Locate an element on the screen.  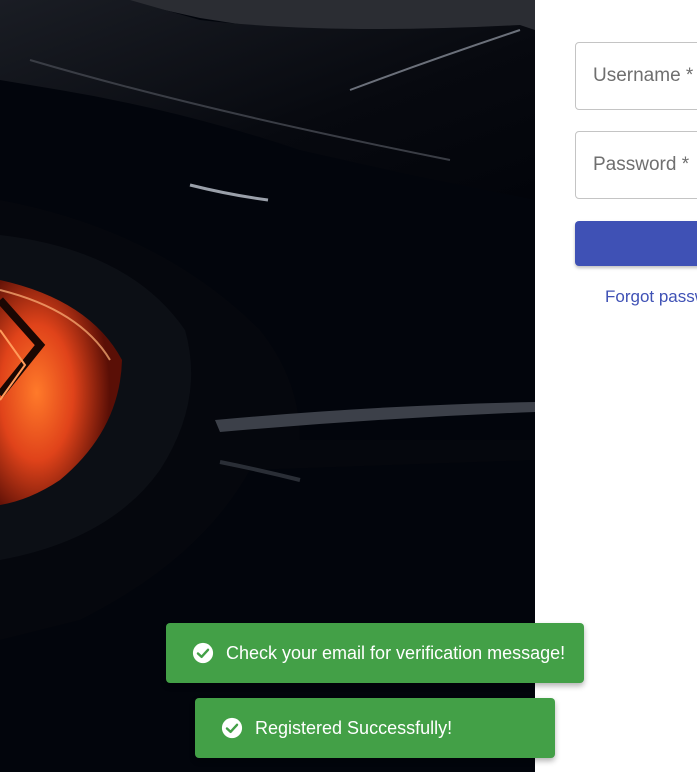
username-field is located at coordinates (636, 76).